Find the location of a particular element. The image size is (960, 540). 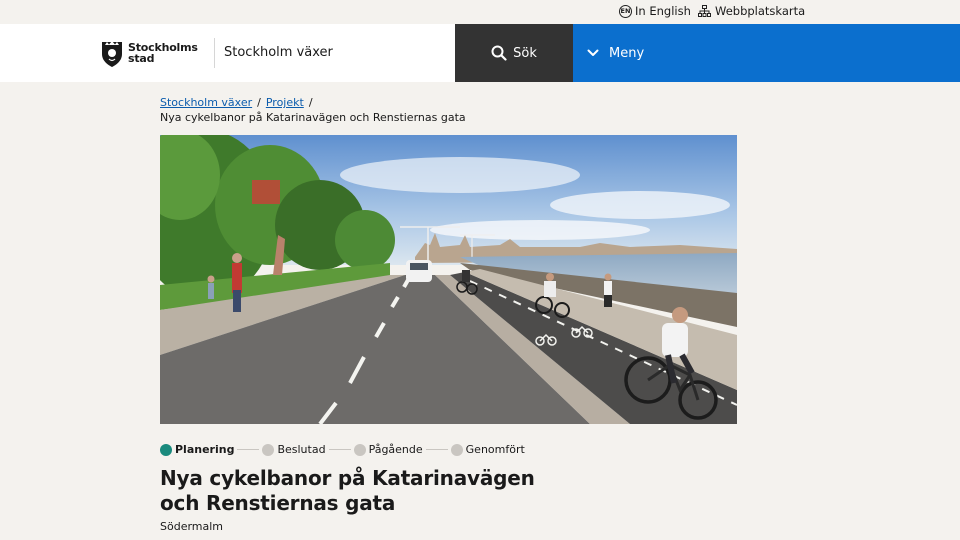

step-label: Beslutad is located at coordinates (301, 449).